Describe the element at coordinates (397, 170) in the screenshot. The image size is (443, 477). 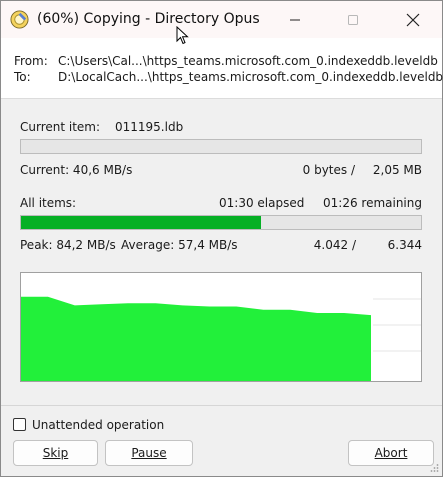
I see `current-bytes-total: 2,05 MB` at that location.